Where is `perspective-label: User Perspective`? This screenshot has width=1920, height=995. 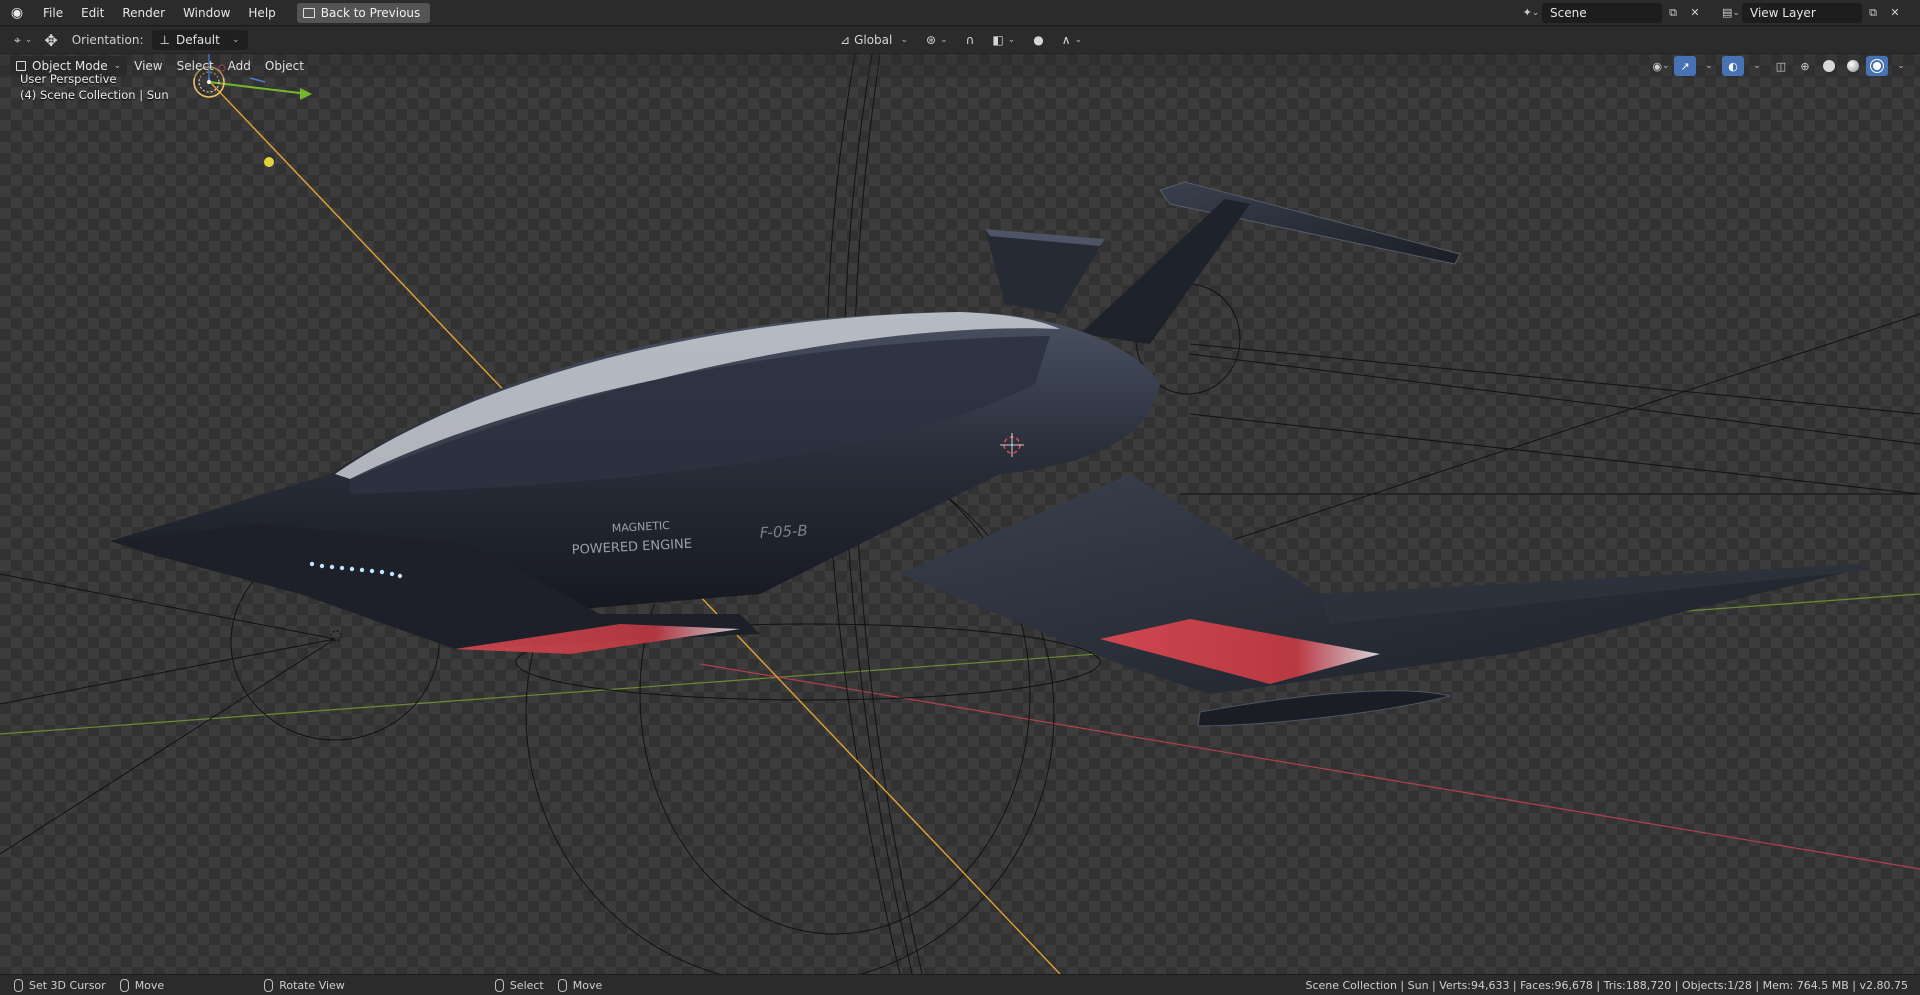 perspective-label: User Perspective is located at coordinates (68, 79).